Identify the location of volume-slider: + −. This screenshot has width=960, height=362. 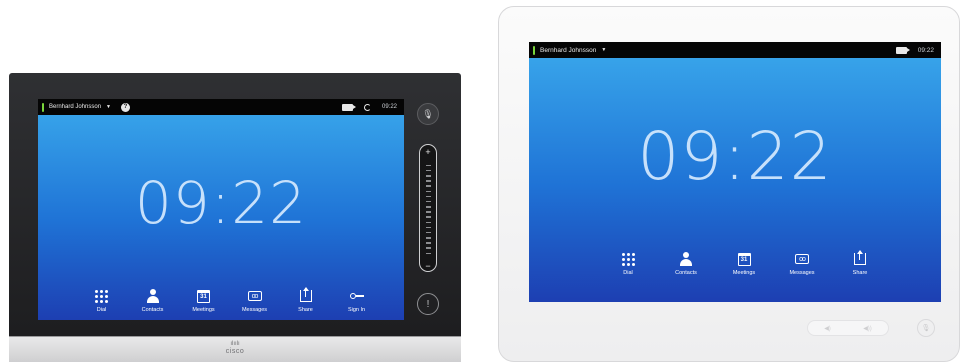
(428, 208).